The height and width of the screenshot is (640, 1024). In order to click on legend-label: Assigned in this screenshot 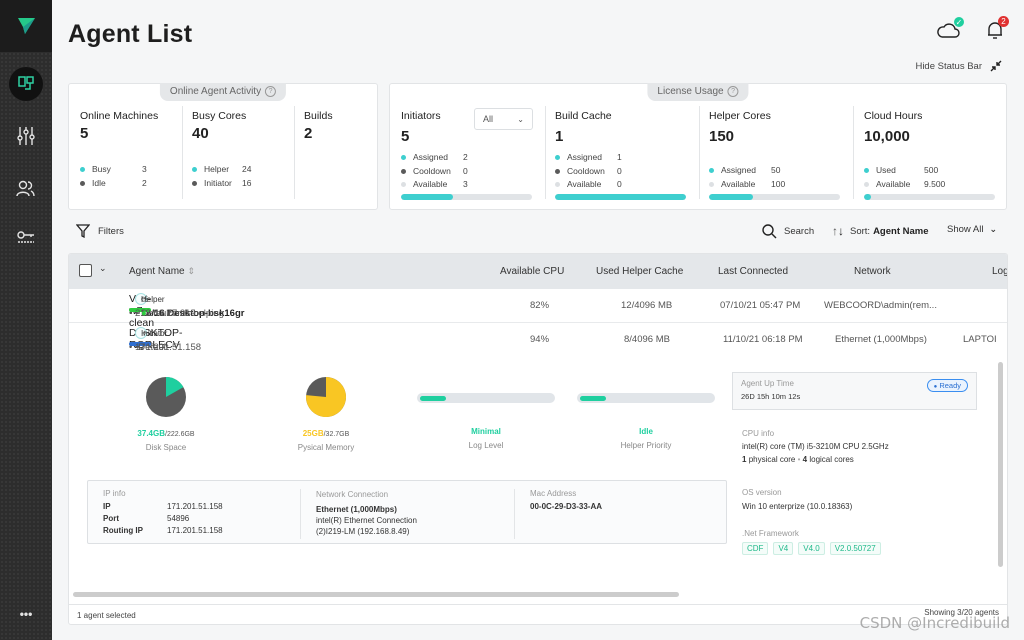, I will do `click(584, 157)`.